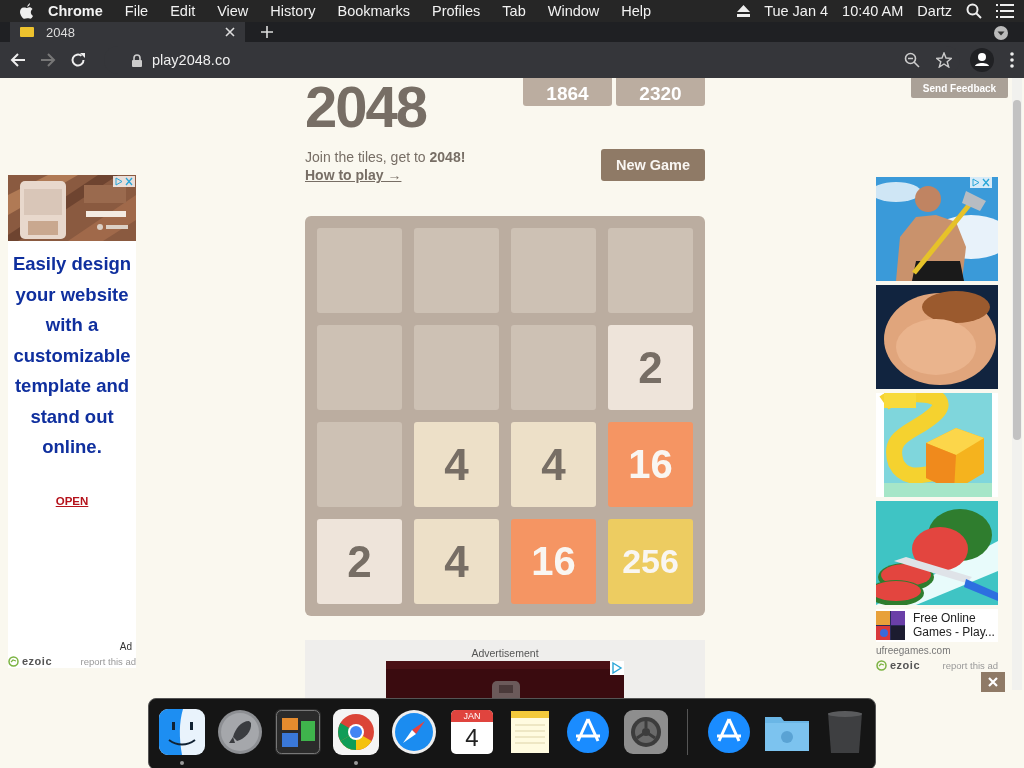 This screenshot has width=1024, height=768. Describe the element at coordinates (78, 60) in the screenshot. I see `reload-icon` at that location.